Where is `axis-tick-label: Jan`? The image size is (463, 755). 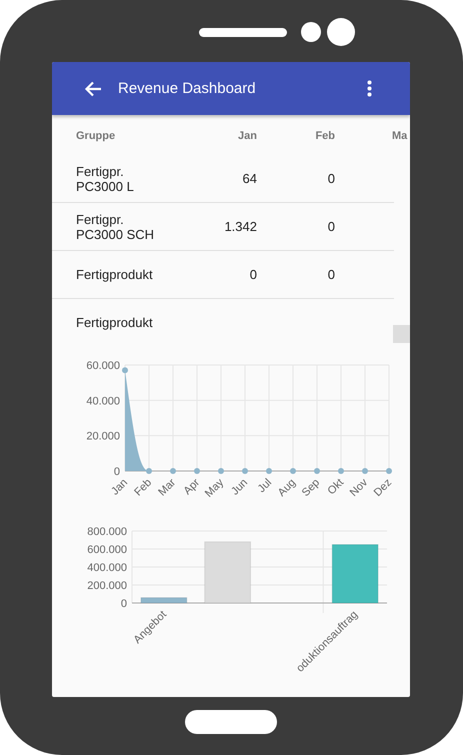
axis-tick-label: Jan is located at coordinates (119, 487).